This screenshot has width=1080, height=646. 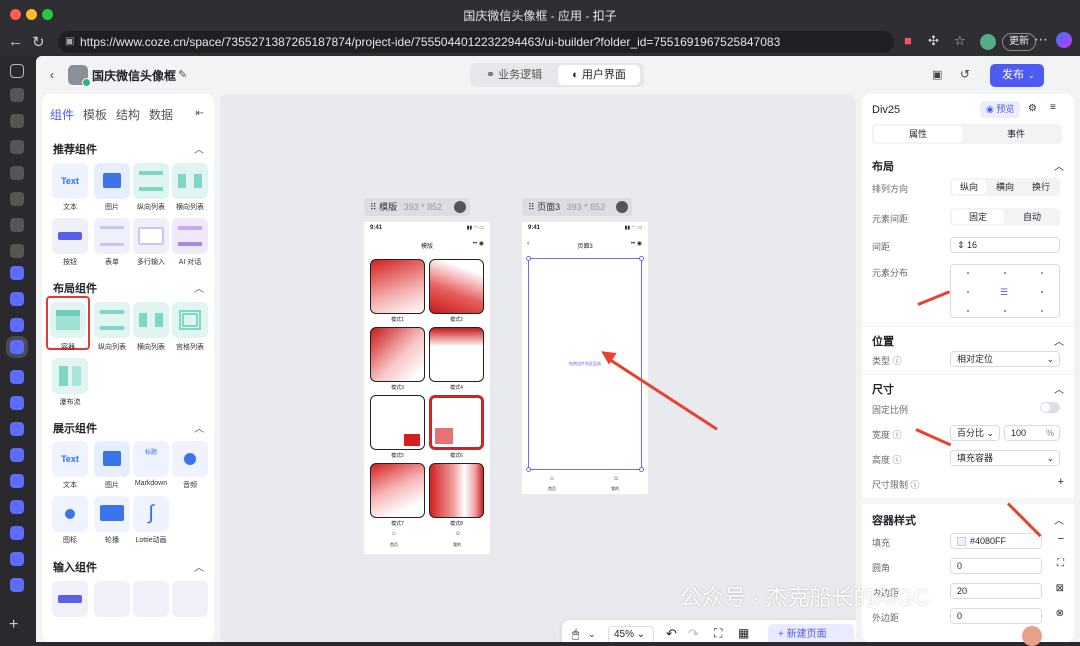 I want to click on tab-data: 数据, so click(x=161, y=115).